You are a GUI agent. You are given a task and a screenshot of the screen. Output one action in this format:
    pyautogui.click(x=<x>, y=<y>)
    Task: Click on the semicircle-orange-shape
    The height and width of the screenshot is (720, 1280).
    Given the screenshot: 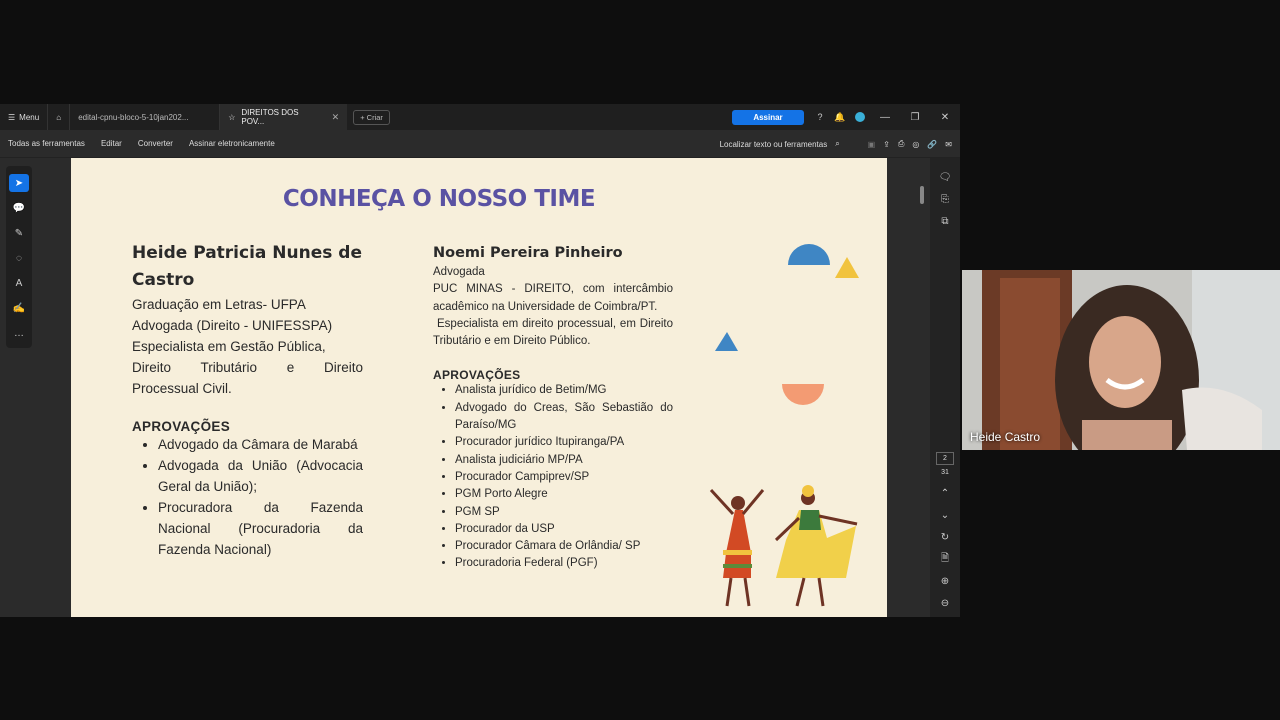 What is the action you would take?
    pyautogui.click(x=803, y=394)
    